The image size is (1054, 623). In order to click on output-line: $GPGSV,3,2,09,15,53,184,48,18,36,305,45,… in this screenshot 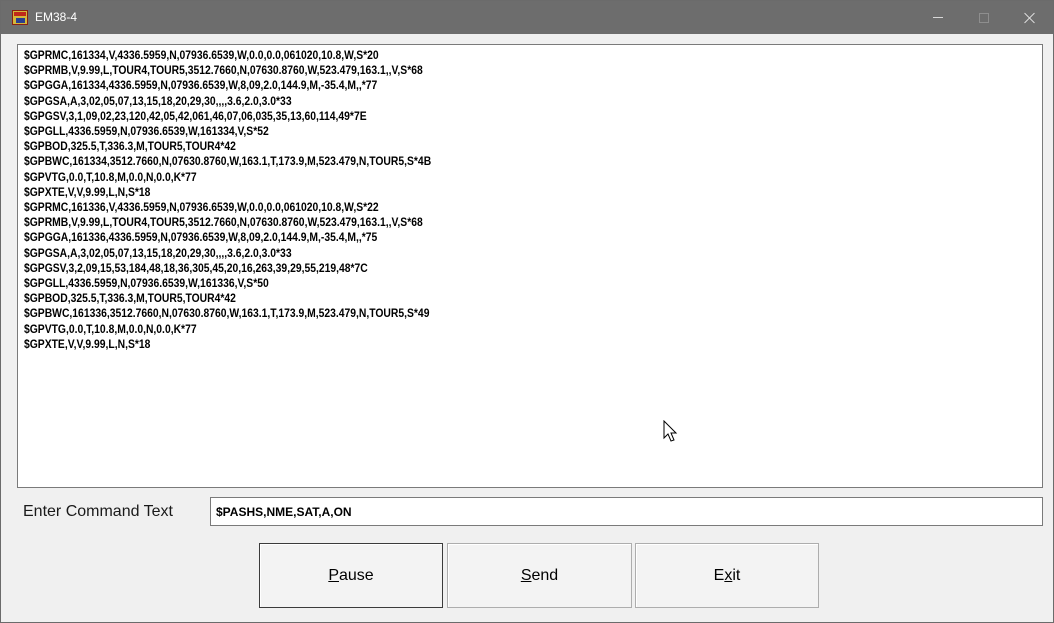, I will do `click(196, 268)`.